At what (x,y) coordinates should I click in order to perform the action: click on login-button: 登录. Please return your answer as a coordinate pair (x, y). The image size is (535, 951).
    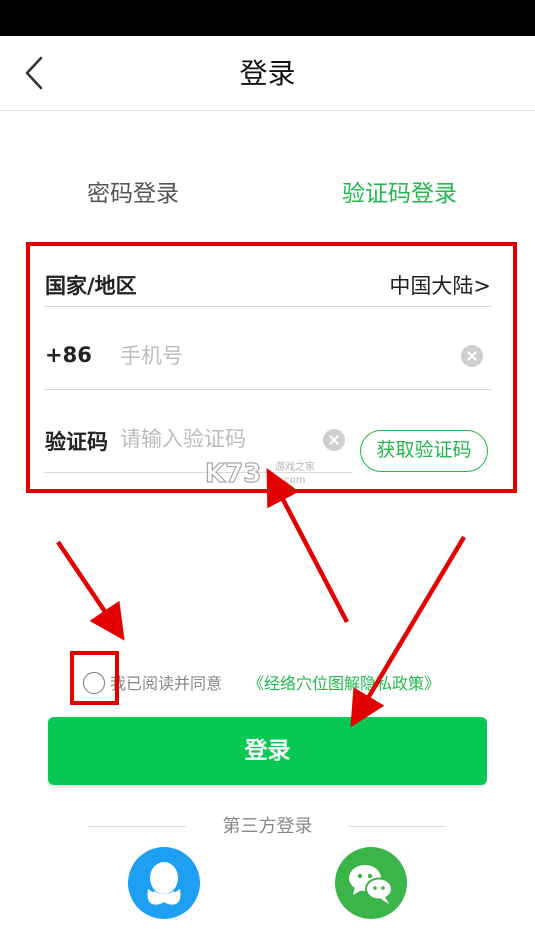
    Looking at the image, I should click on (267, 751).